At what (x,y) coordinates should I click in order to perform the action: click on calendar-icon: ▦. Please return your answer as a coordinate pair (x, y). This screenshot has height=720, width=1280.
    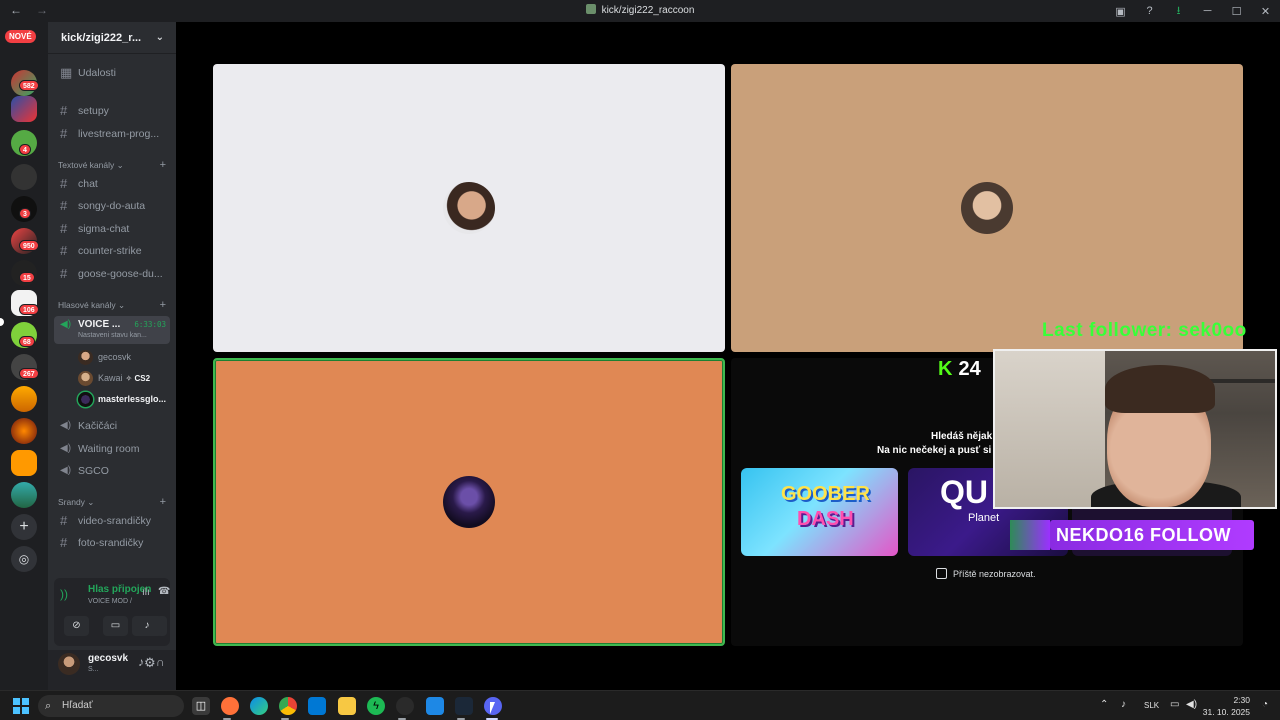
    Looking at the image, I should click on (66, 72).